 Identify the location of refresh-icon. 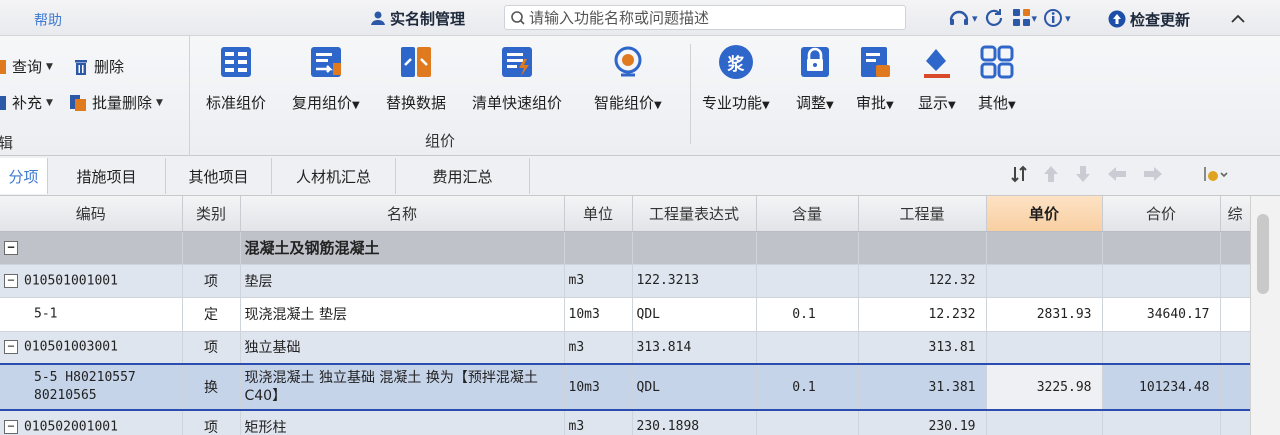
(995, 18).